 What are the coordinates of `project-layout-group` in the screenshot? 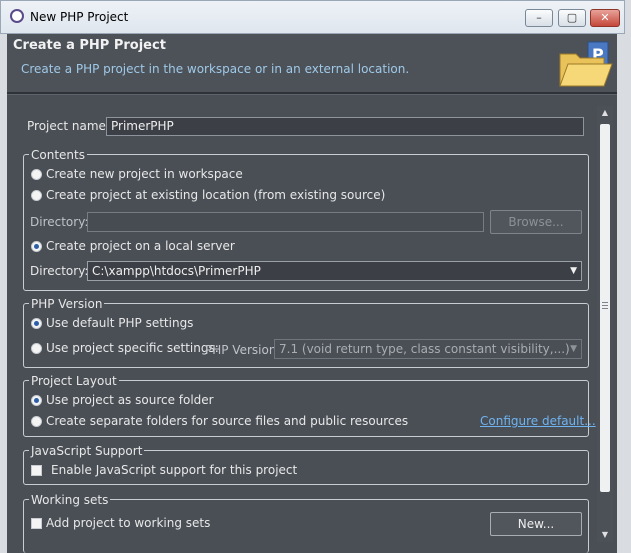 It's located at (306, 408).